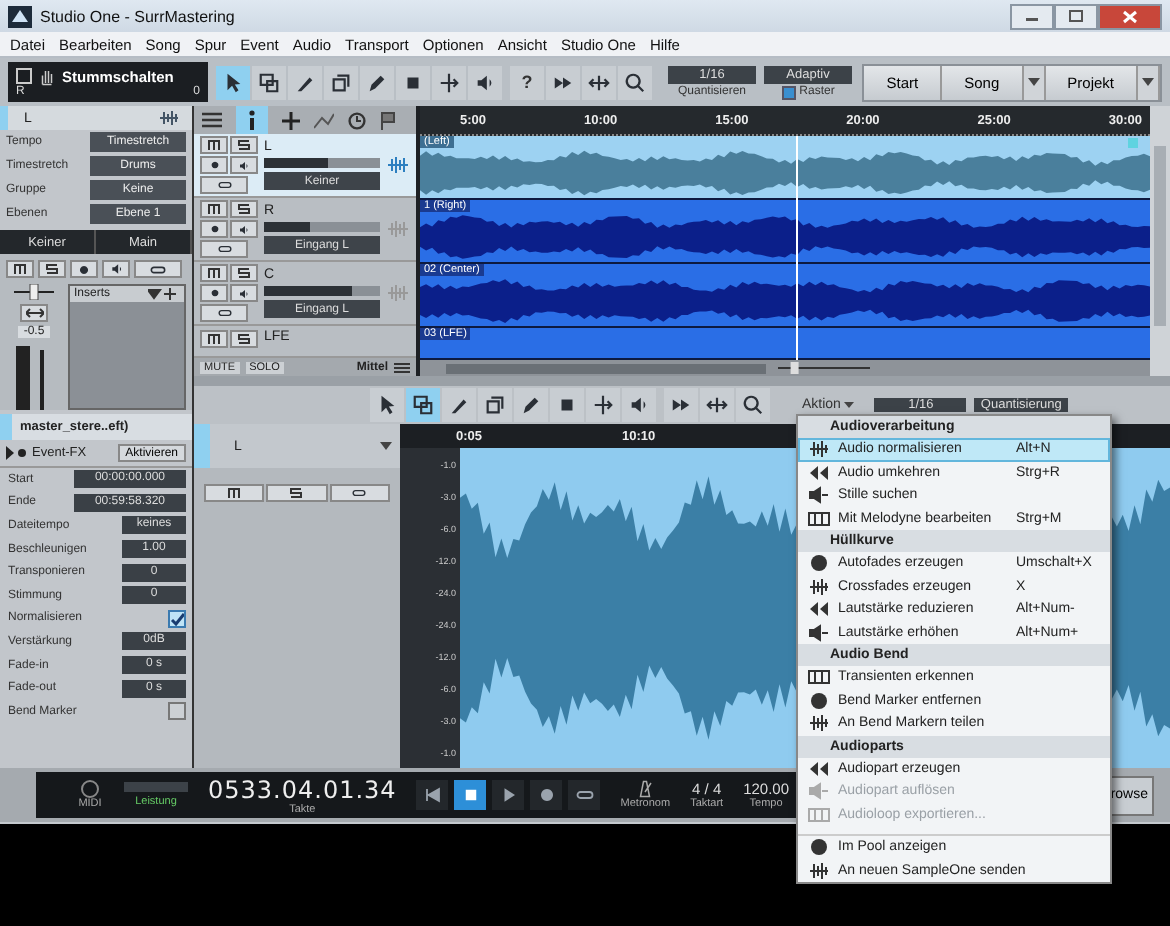 The width and height of the screenshot is (1170, 926). I want to click on midi-icon, so click(90, 789).